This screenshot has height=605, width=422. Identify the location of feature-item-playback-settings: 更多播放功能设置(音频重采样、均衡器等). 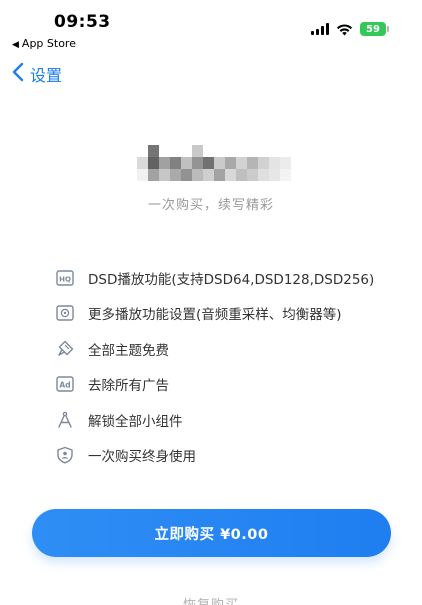
(225, 314).